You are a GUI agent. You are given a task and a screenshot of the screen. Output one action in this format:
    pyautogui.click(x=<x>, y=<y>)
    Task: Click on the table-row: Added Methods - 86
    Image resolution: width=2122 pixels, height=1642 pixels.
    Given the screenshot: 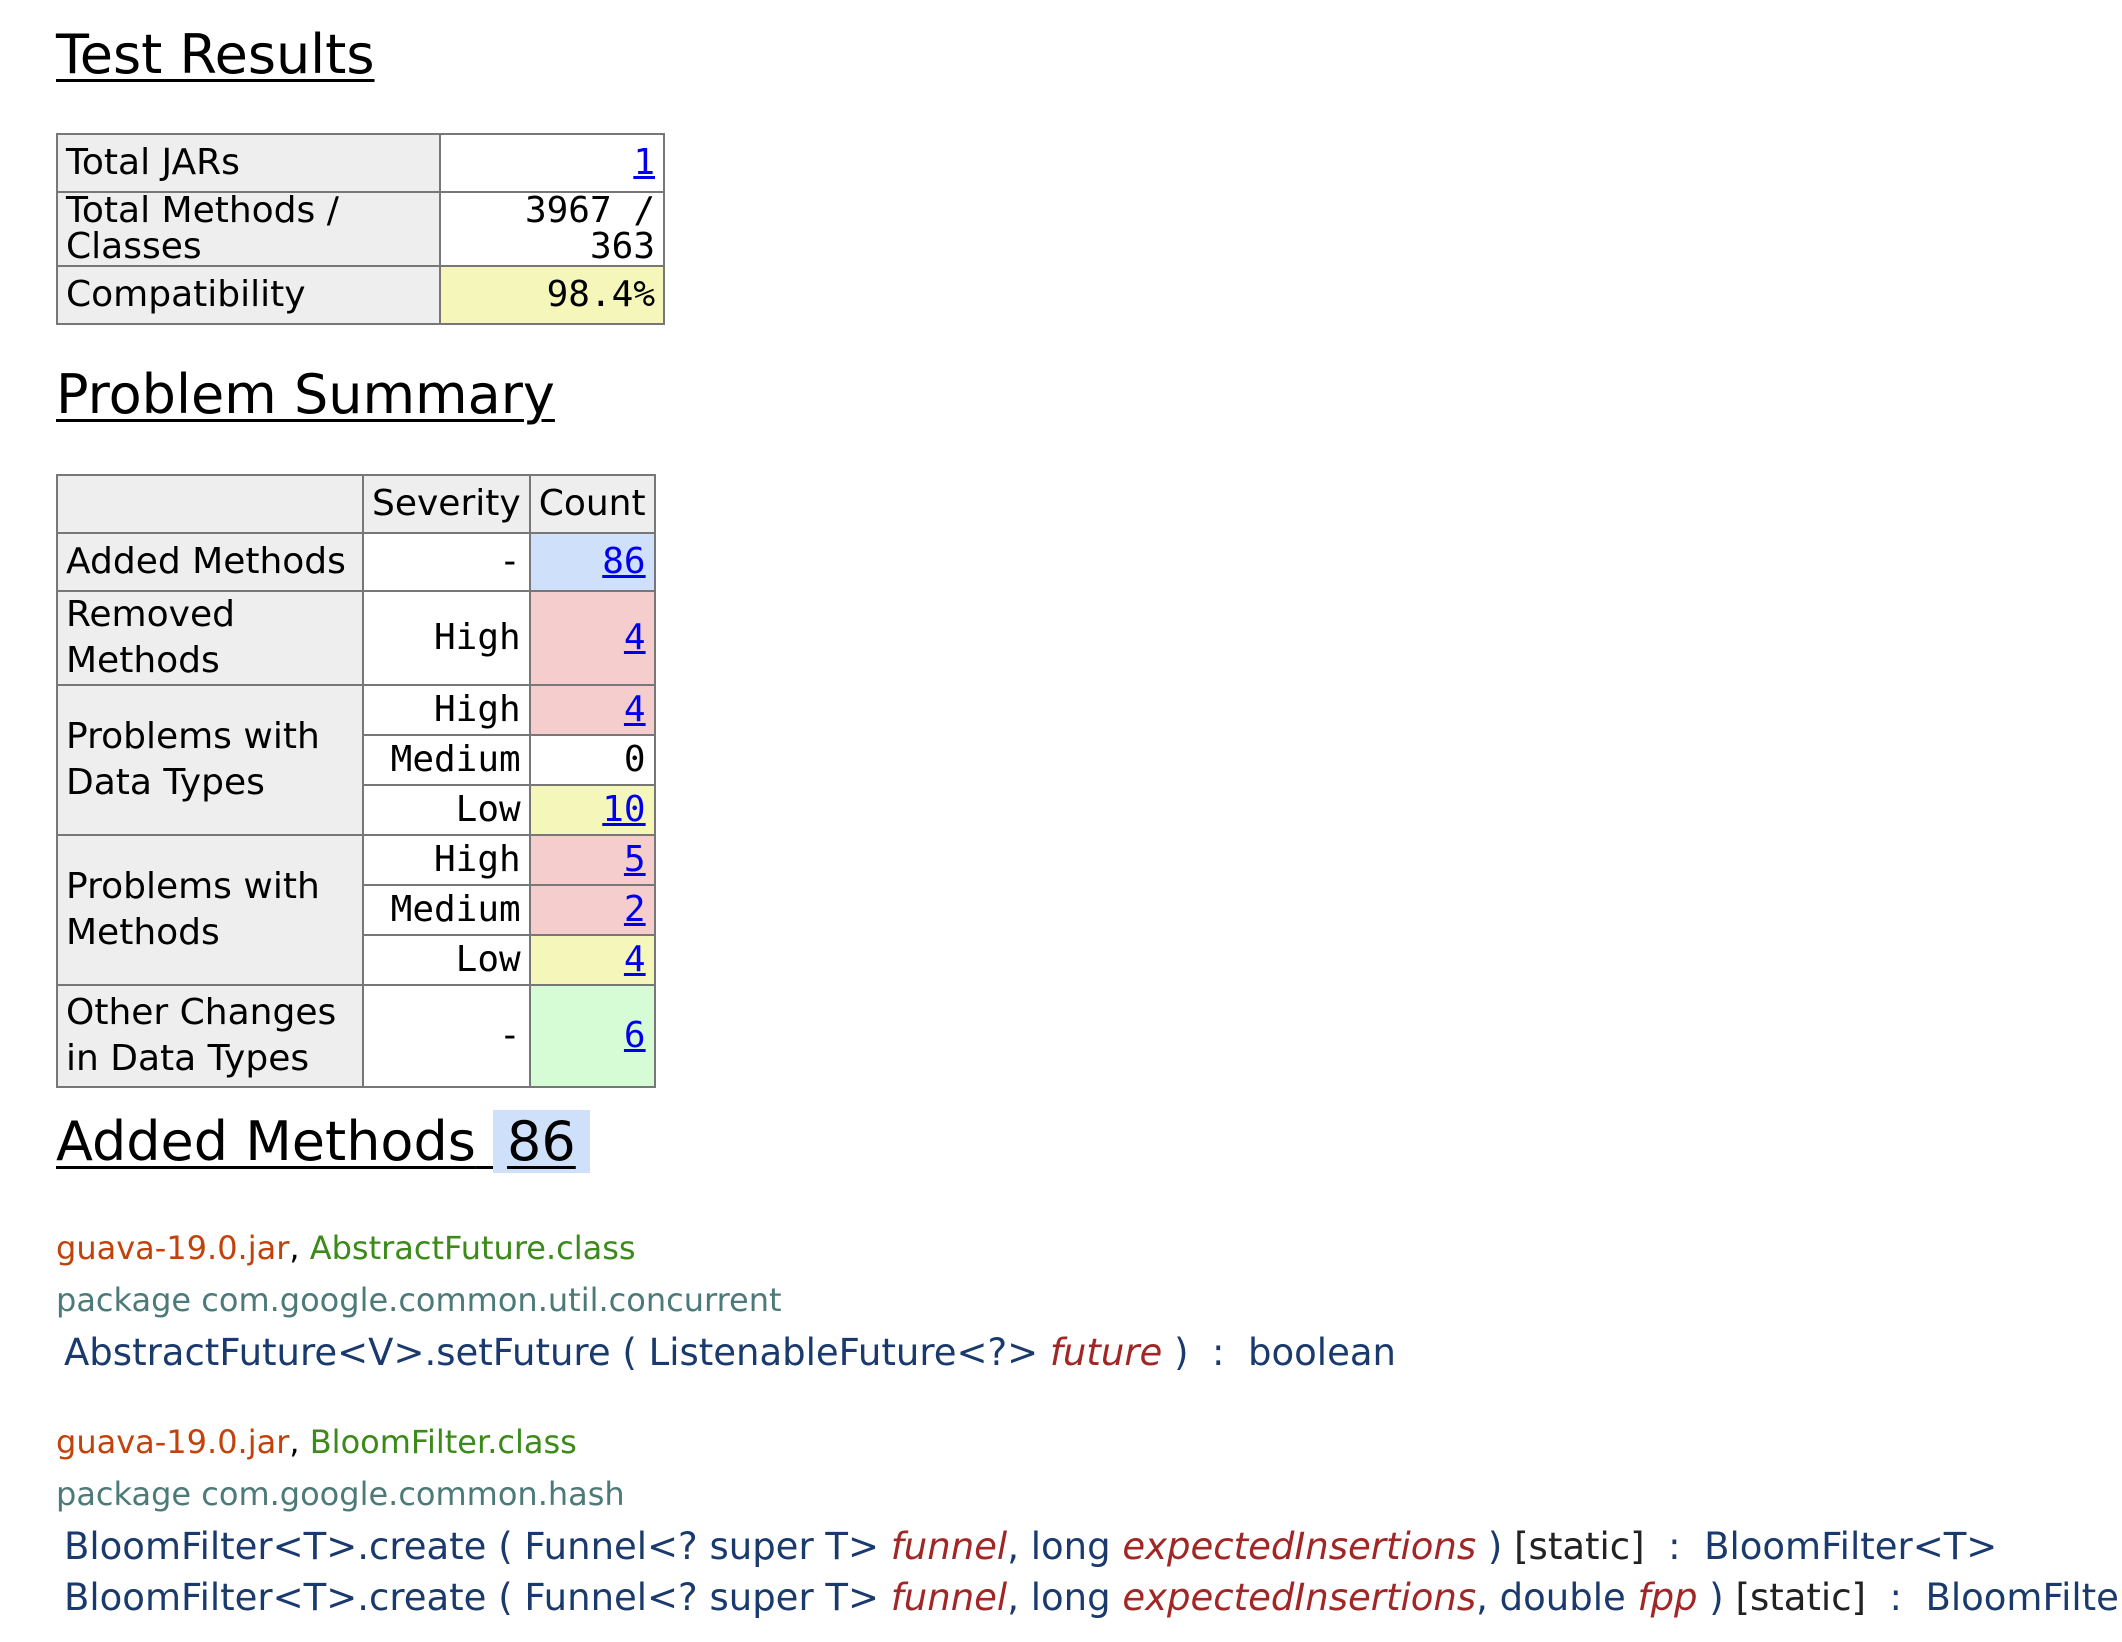 What is the action you would take?
    pyautogui.click(x=356, y=562)
    